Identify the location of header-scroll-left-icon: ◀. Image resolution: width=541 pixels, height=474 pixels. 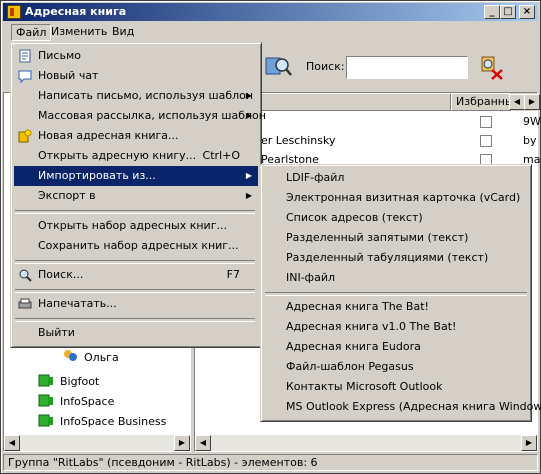
(517, 102).